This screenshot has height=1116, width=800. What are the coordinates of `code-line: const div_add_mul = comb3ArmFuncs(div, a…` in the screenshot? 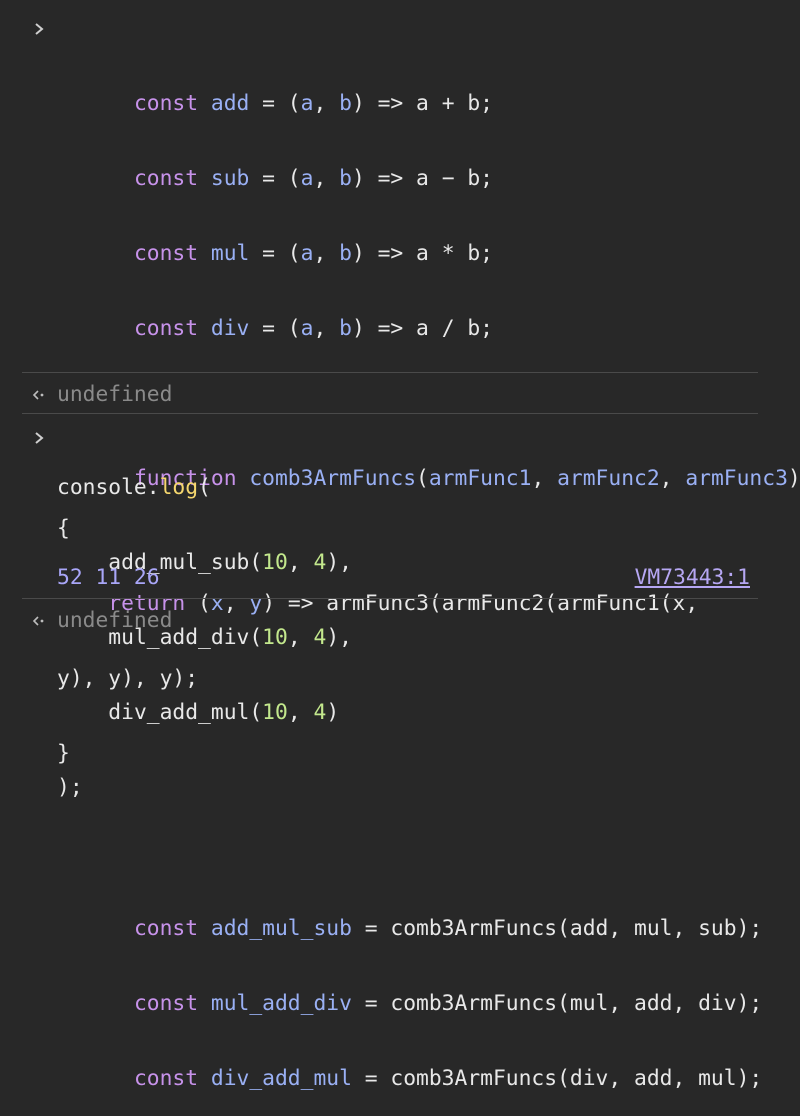 It's located at (448, 1078).